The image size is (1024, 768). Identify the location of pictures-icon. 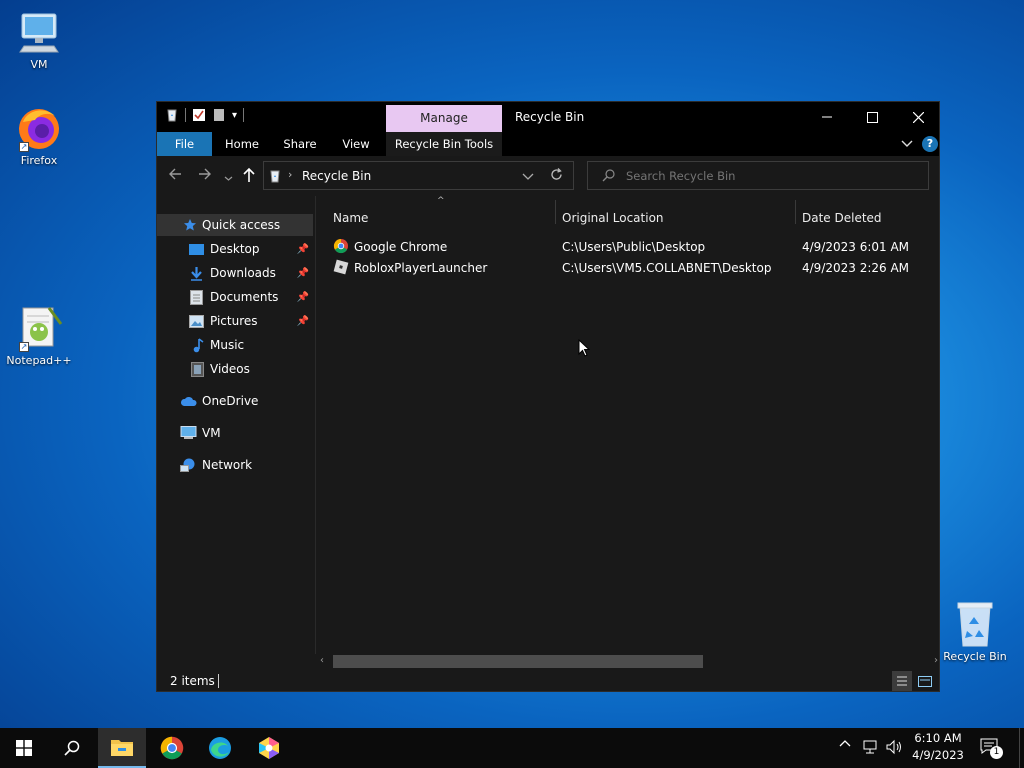
(196, 321).